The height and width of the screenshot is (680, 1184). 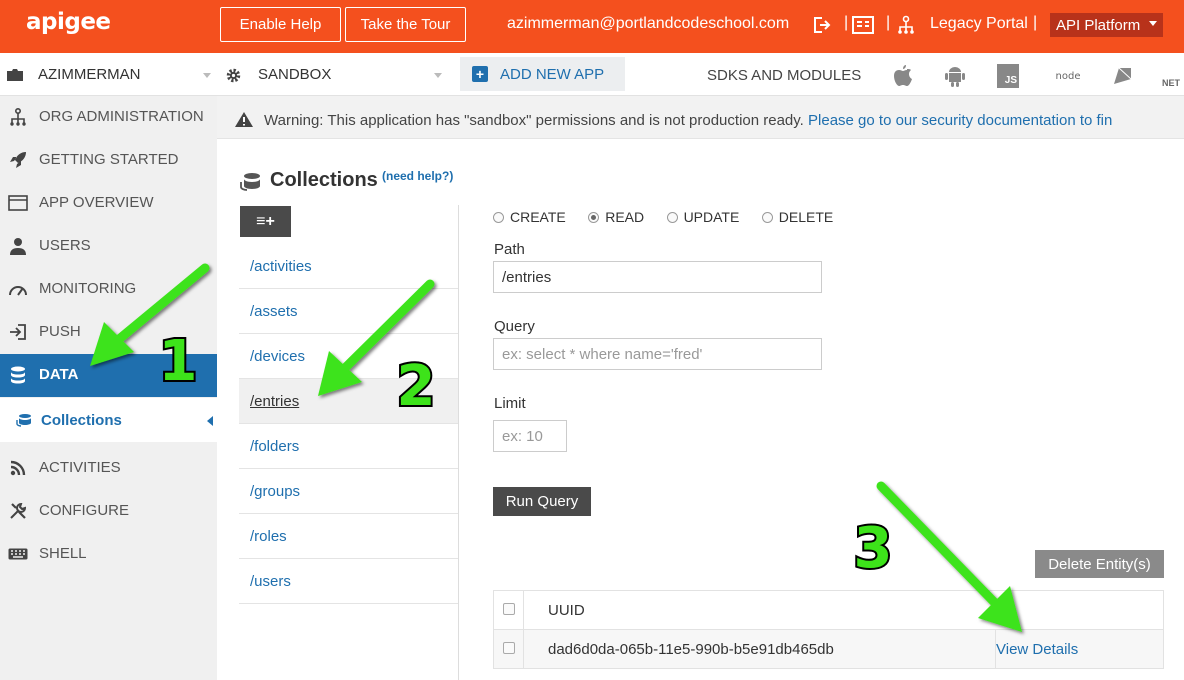 What do you see at coordinates (417, 176) in the screenshot?
I see `need-help-link: (need help?)` at bounding box center [417, 176].